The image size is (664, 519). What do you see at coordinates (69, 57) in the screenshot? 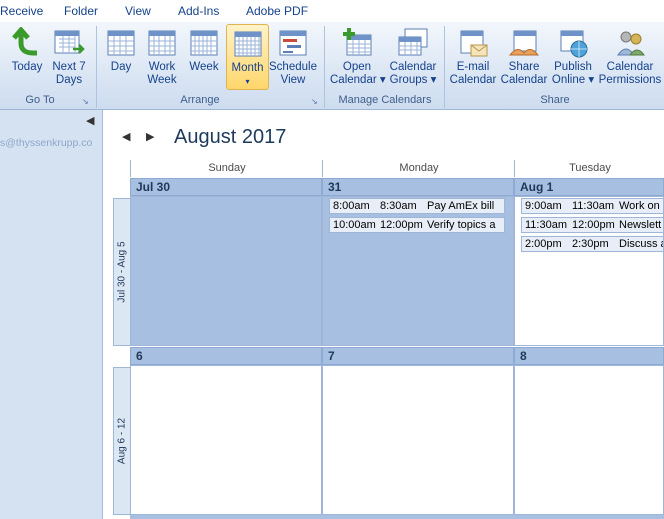
I see `next-7-days-button: Next 7 Days` at bounding box center [69, 57].